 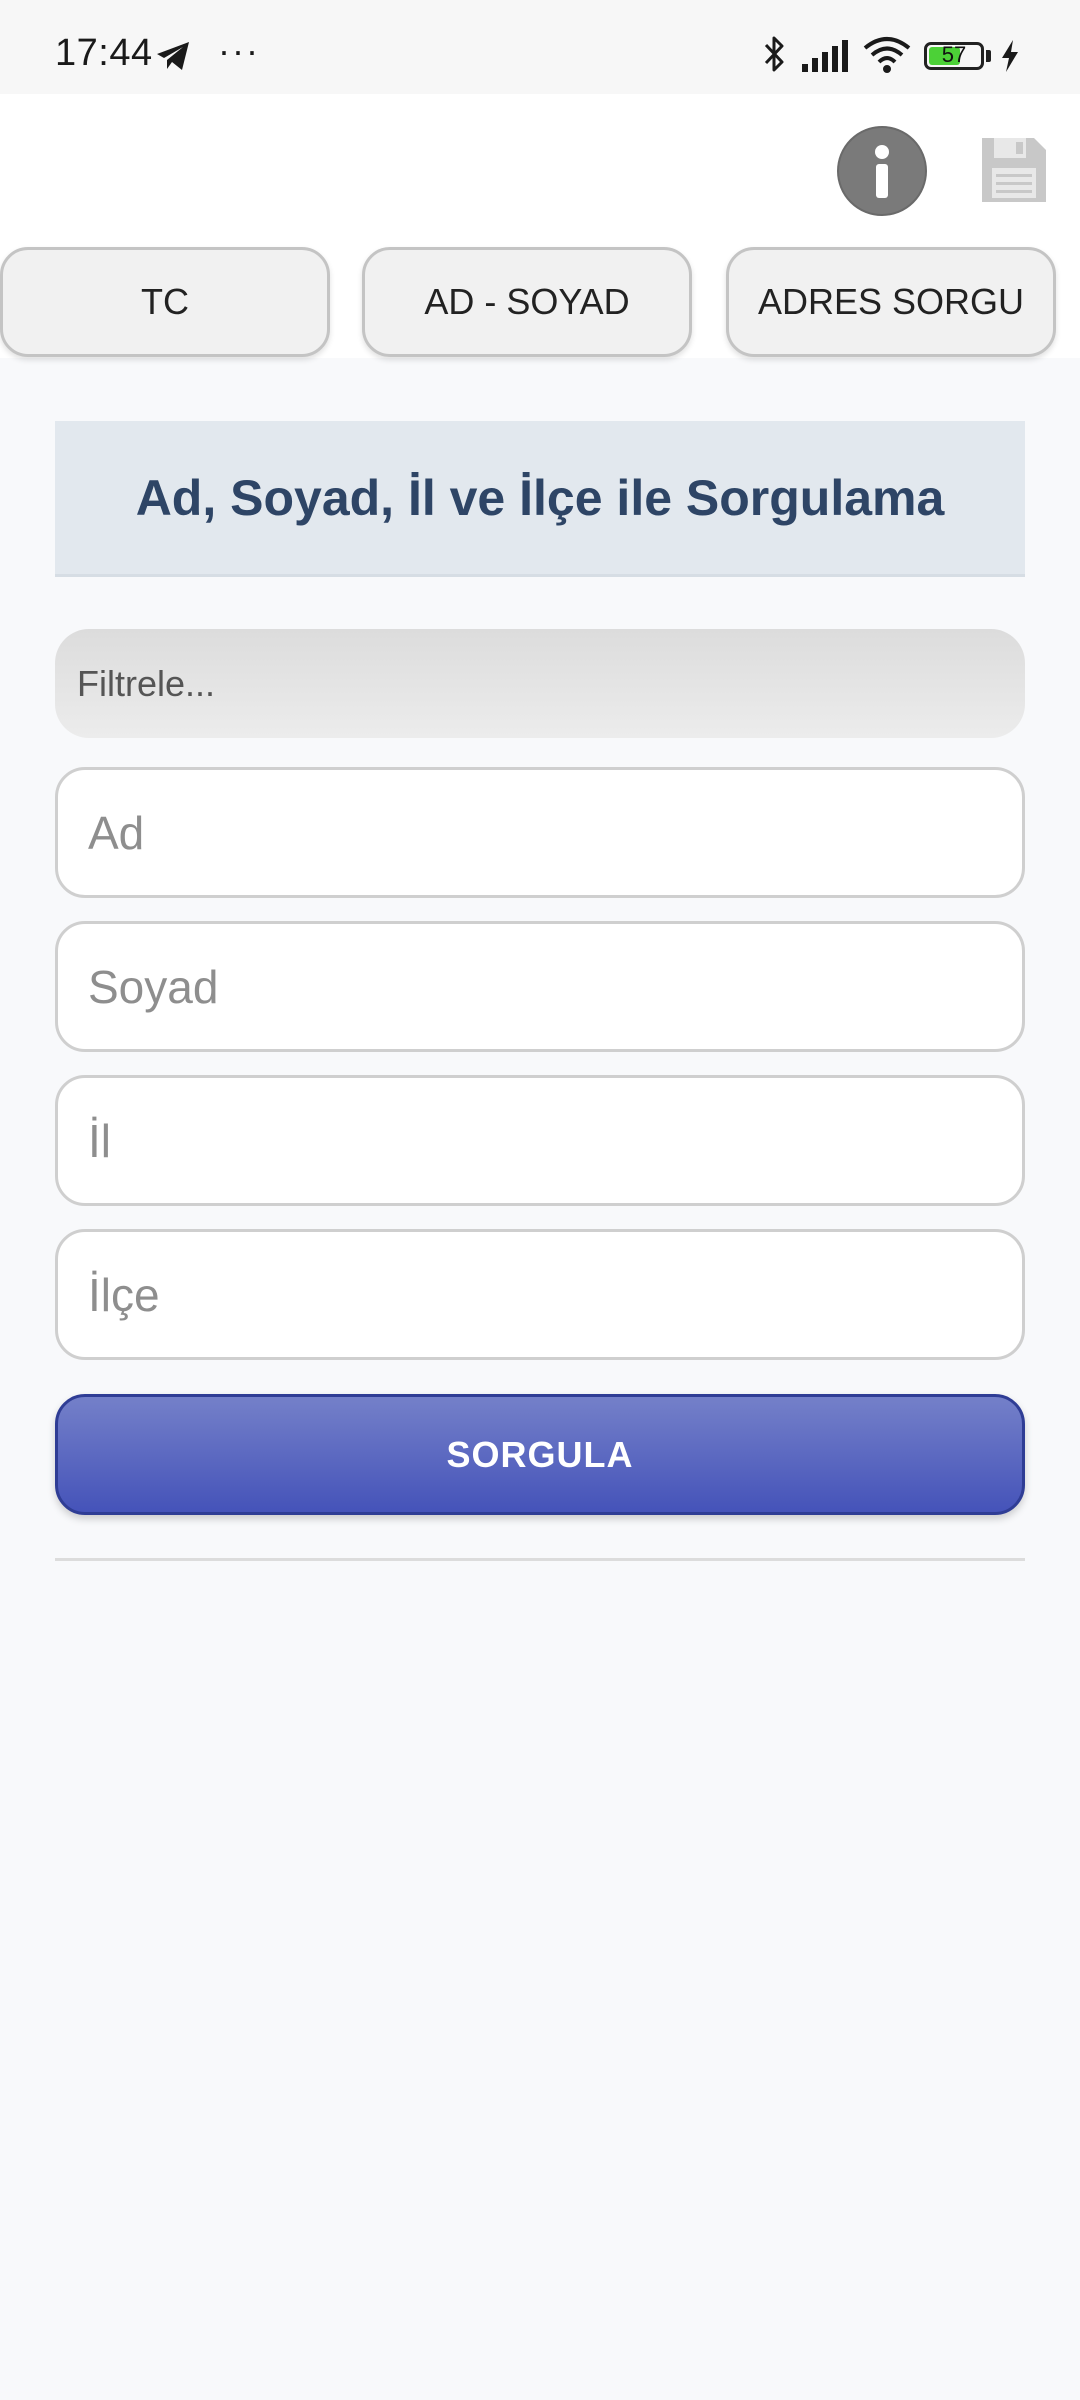 I want to click on il-field, so click(x=540, y=1140).